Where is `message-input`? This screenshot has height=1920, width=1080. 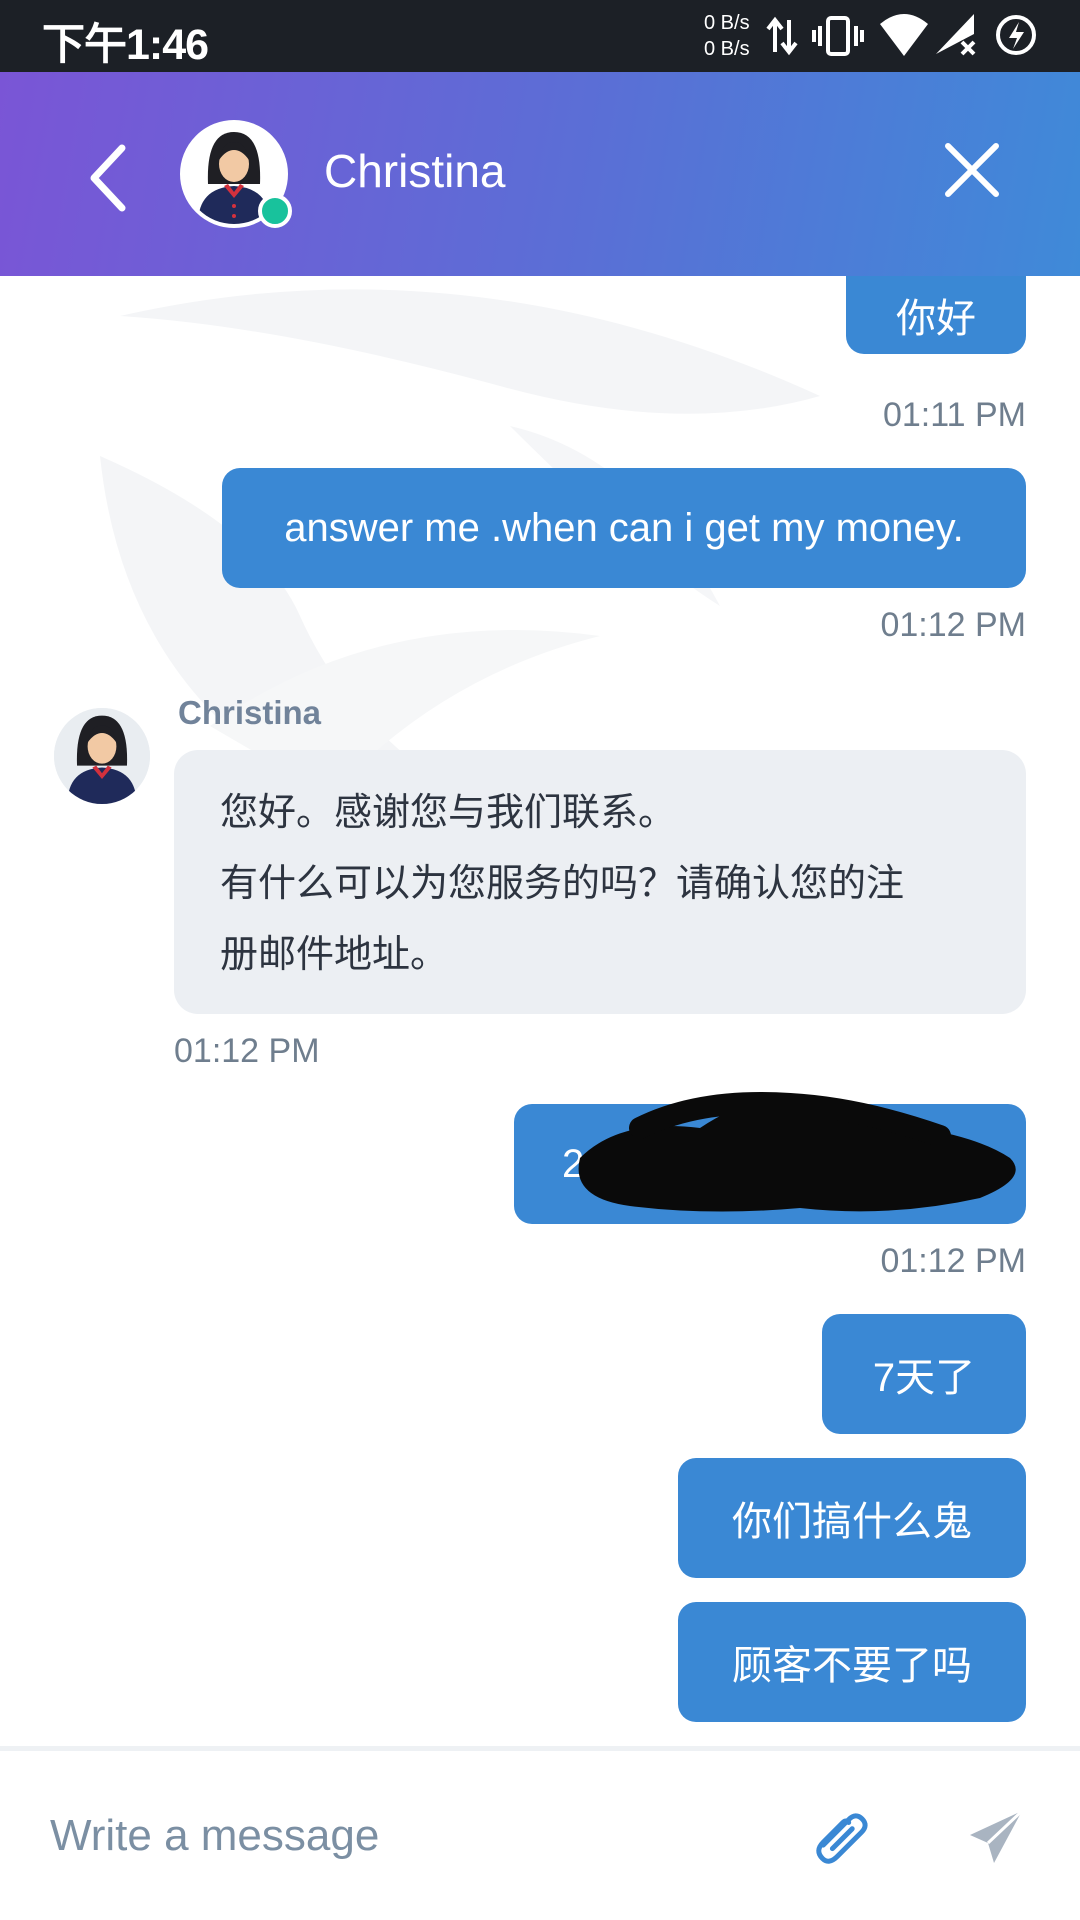
message-input is located at coordinates (410, 1836).